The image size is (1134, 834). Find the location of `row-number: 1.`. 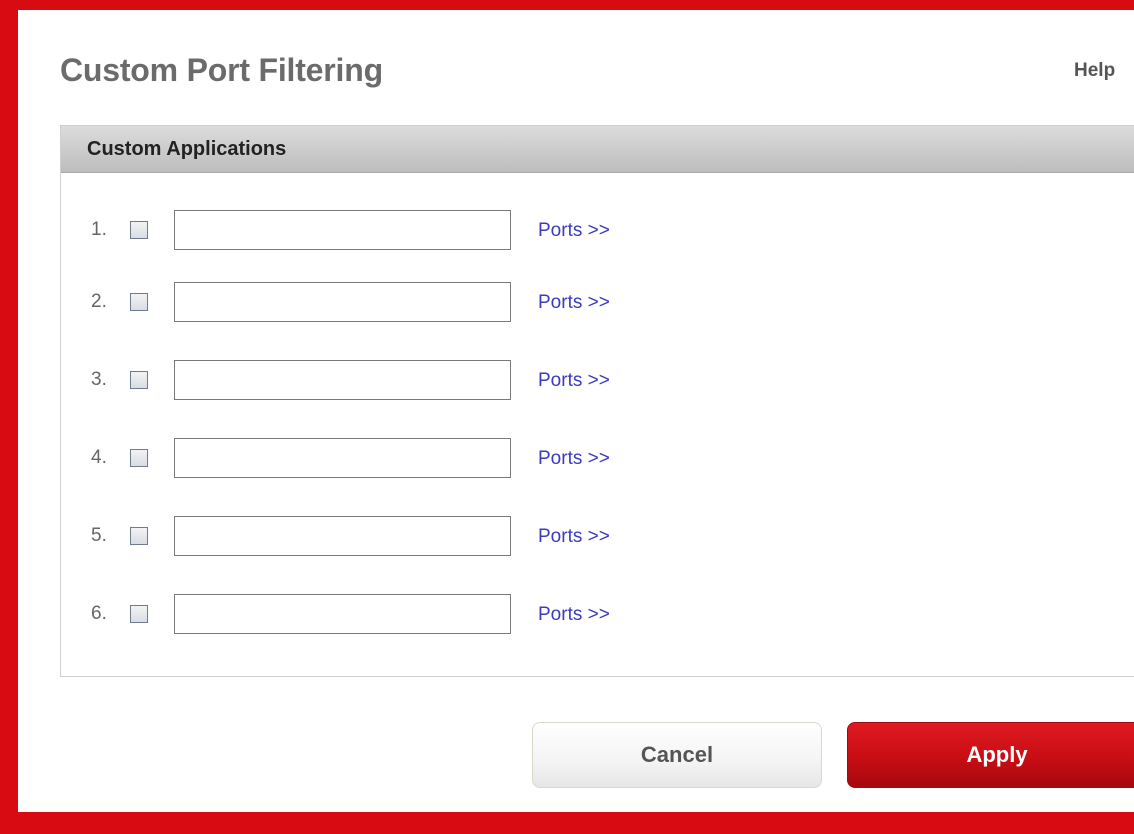

row-number: 1. is located at coordinates (99, 229).